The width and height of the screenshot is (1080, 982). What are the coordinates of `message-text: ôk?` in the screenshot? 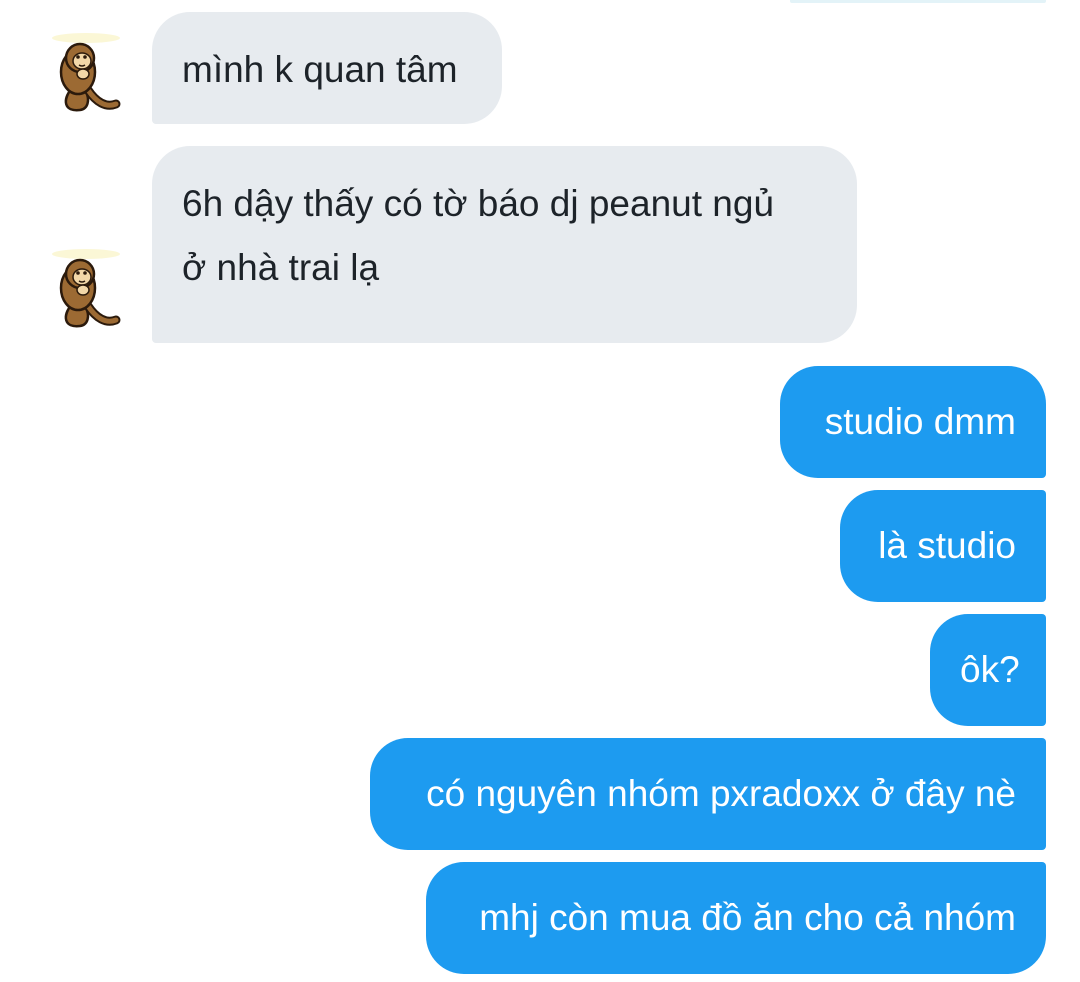 It's located at (990, 669).